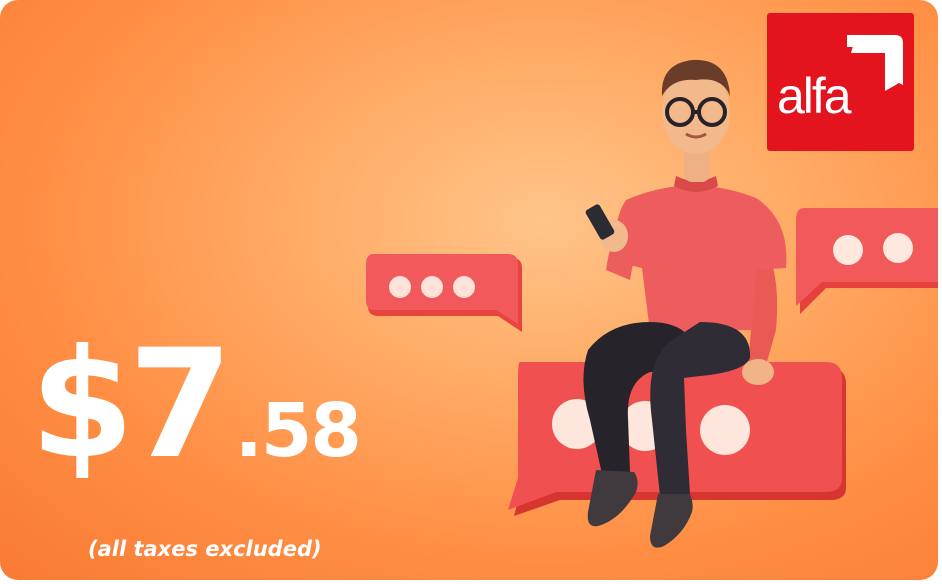 The image size is (942, 584). I want to click on price-display: $7.58, so click(196, 405).